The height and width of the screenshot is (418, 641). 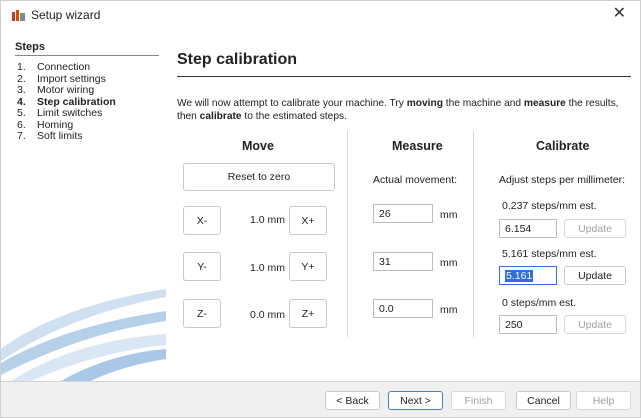 I want to click on y-distance-label: 1.0 mm, so click(x=268, y=268).